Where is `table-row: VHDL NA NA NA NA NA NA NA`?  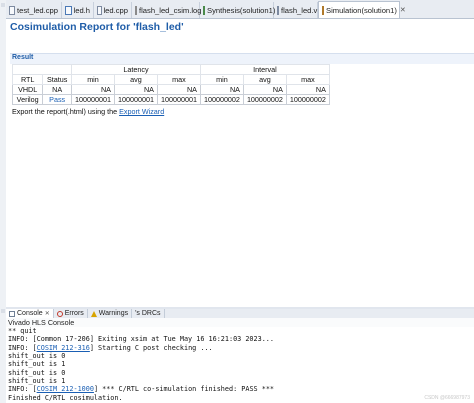
table-row: VHDL NA NA NA NA NA NA NA is located at coordinates (170, 89).